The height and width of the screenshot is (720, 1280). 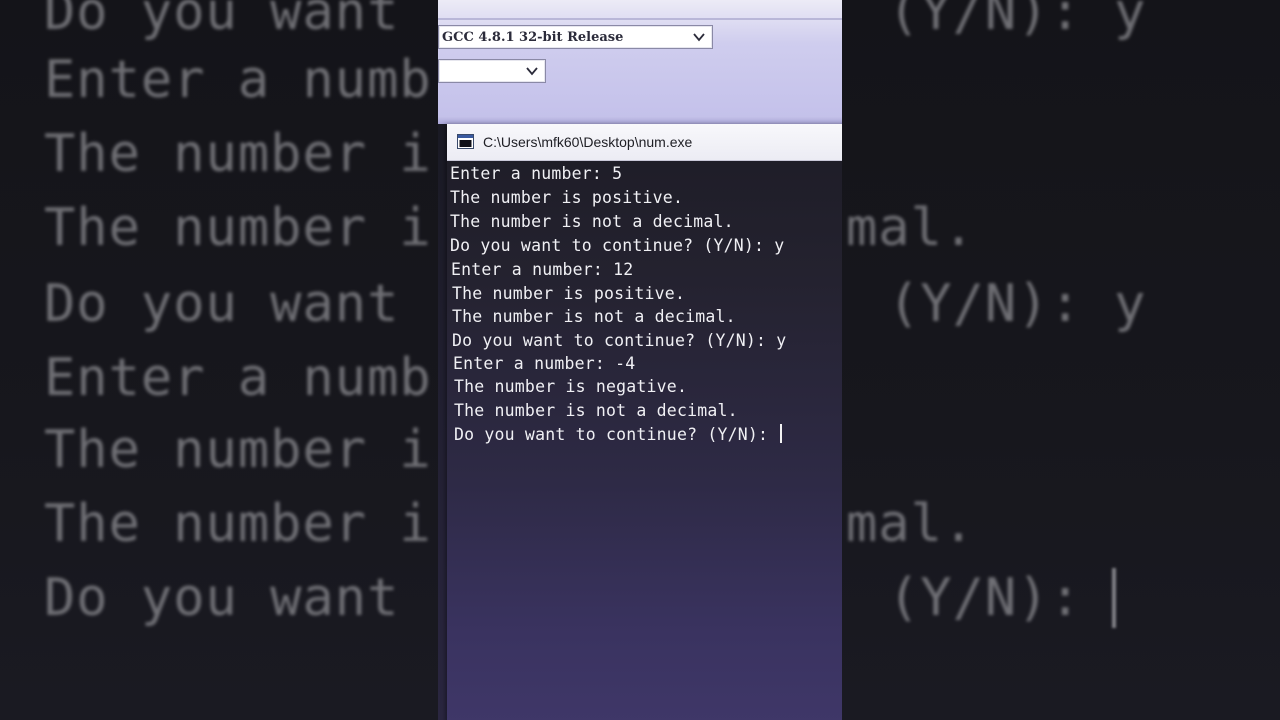 What do you see at coordinates (640, 19) in the screenshot?
I see `toolbar-divider` at bounding box center [640, 19].